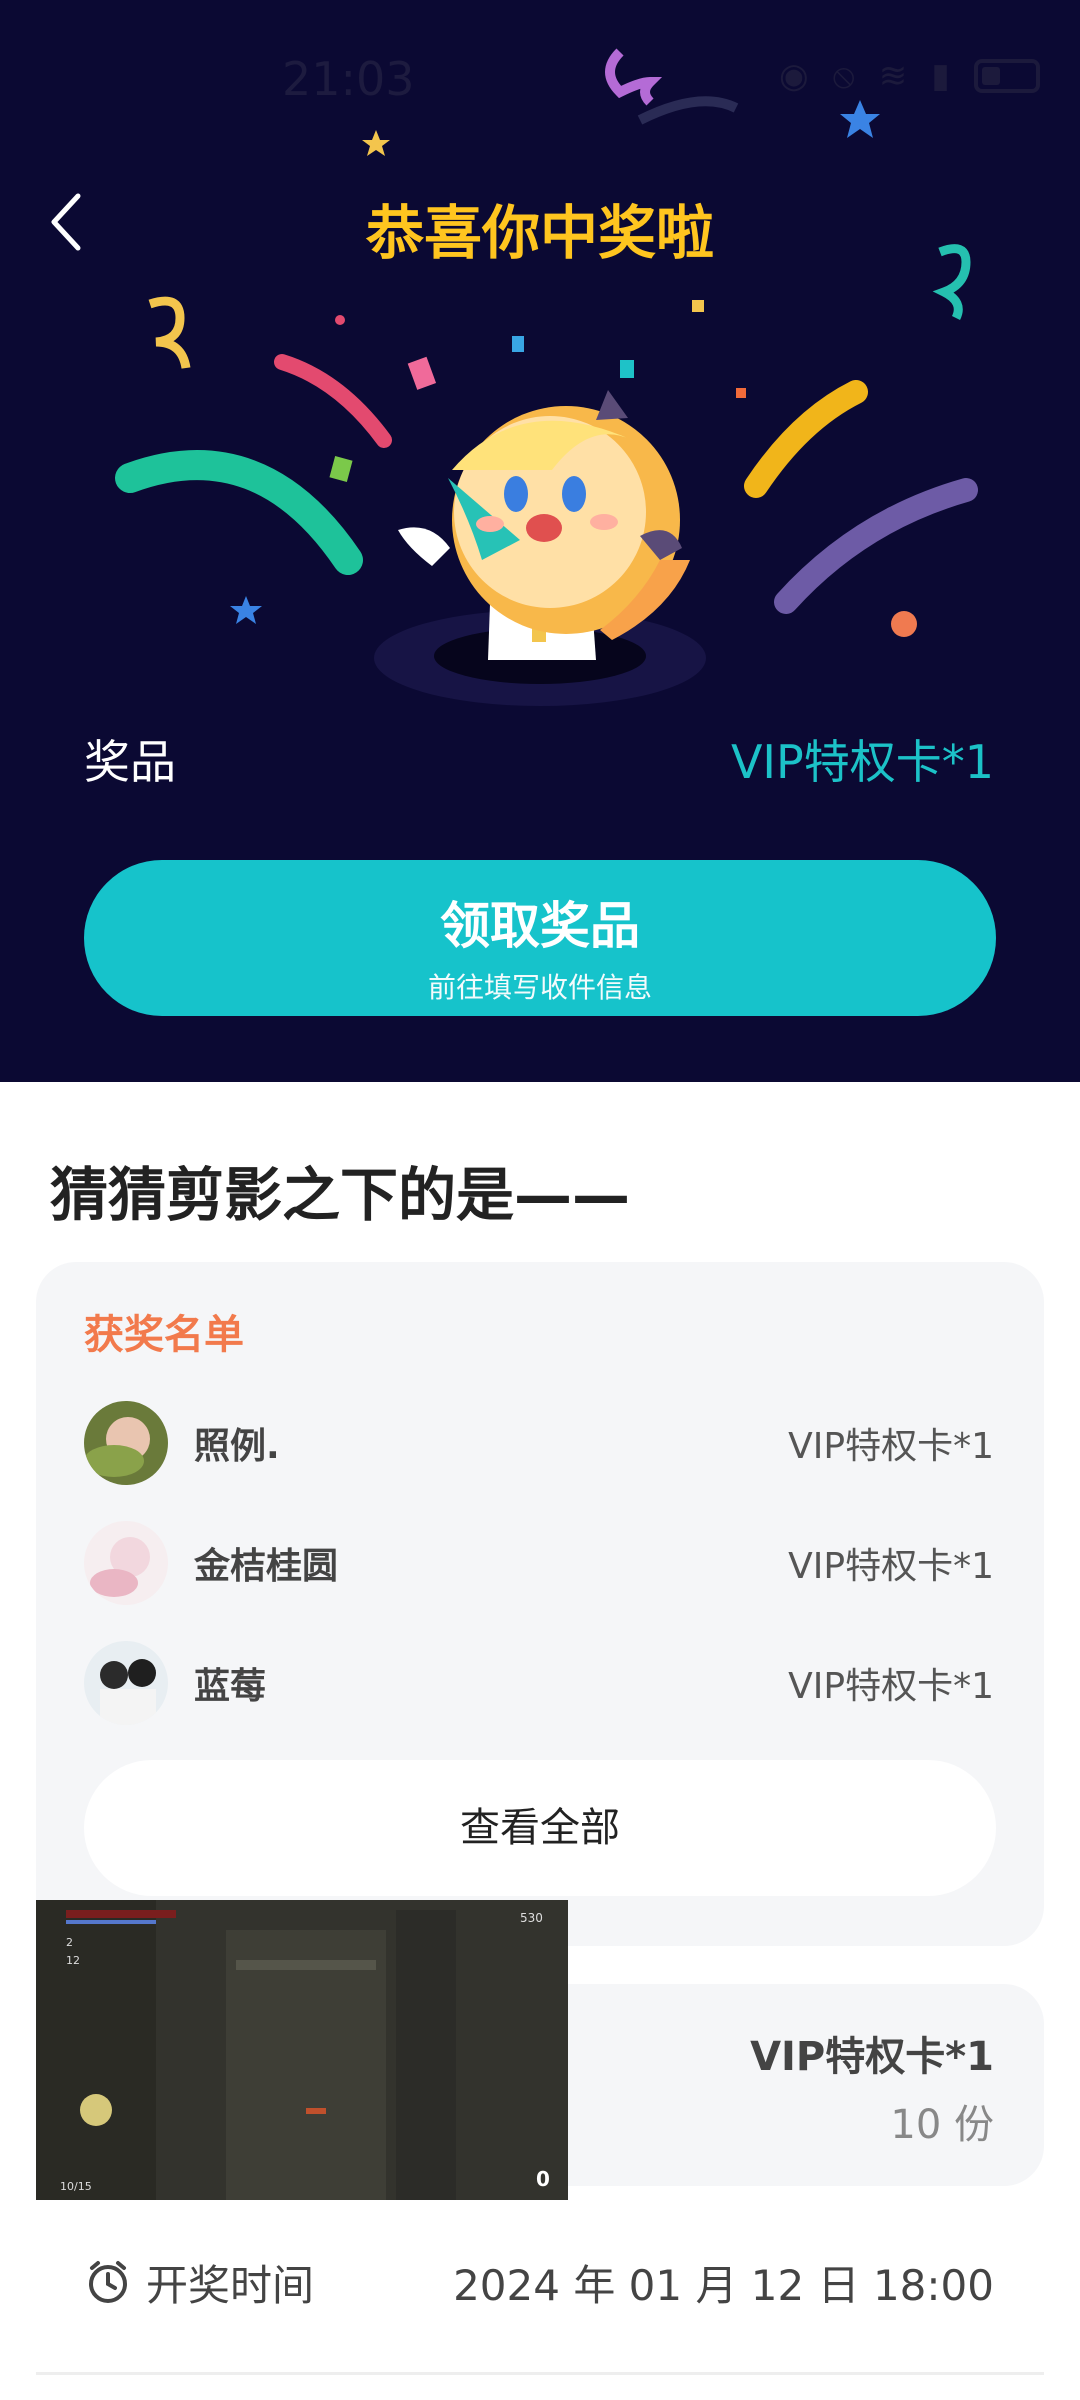 The width and height of the screenshot is (1080, 2400). Describe the element at coordinates (872, 2057) in the screenshot. I see `prize-card-name: VIP特权卡*1` at that location.